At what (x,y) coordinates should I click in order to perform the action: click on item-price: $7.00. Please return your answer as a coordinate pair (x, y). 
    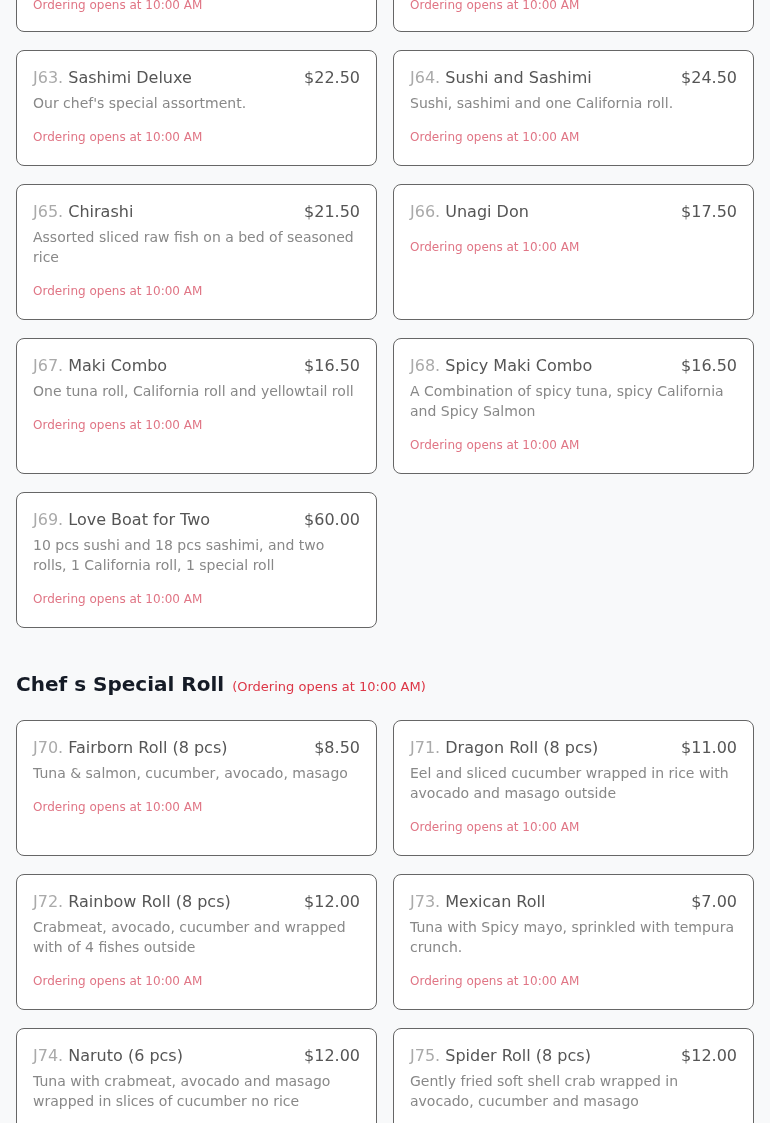
    Looking at the image, I should click on (714, 902).